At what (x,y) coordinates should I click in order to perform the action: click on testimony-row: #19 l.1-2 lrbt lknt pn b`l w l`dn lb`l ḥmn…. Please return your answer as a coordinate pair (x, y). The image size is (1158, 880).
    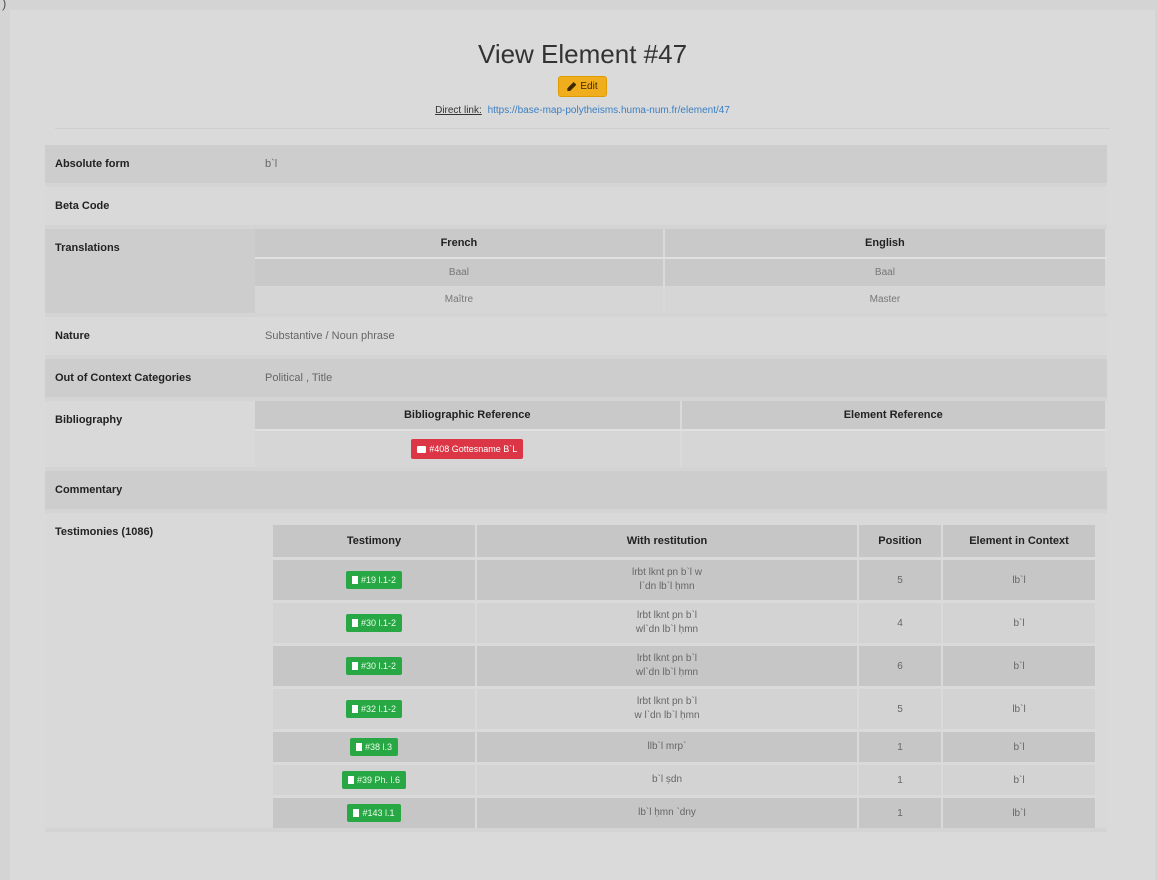
    Looking at the image, I should click on (685, 579).